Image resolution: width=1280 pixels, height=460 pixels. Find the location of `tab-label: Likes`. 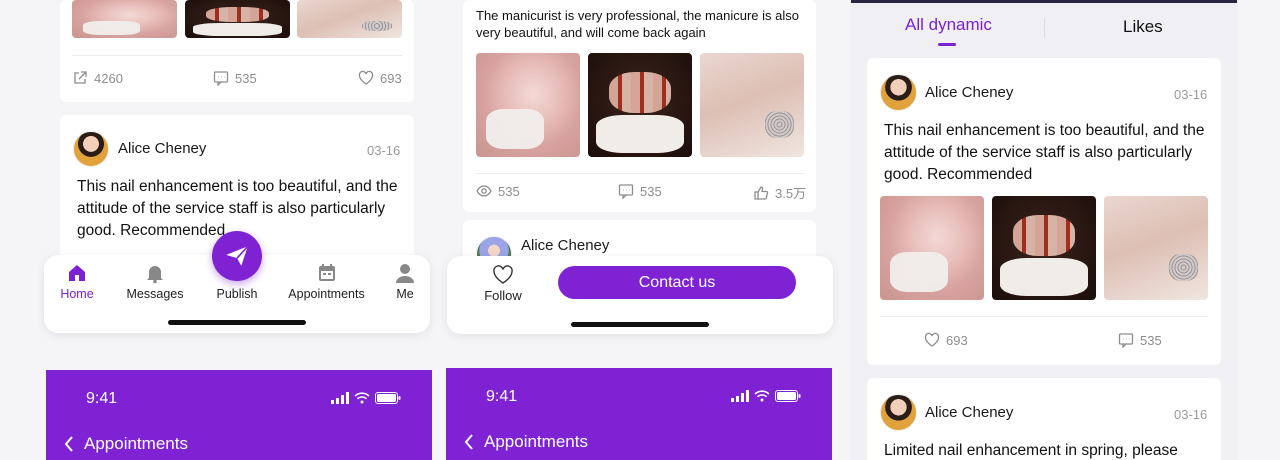

tab-label: Likes is located at coordinates (1143, 26).